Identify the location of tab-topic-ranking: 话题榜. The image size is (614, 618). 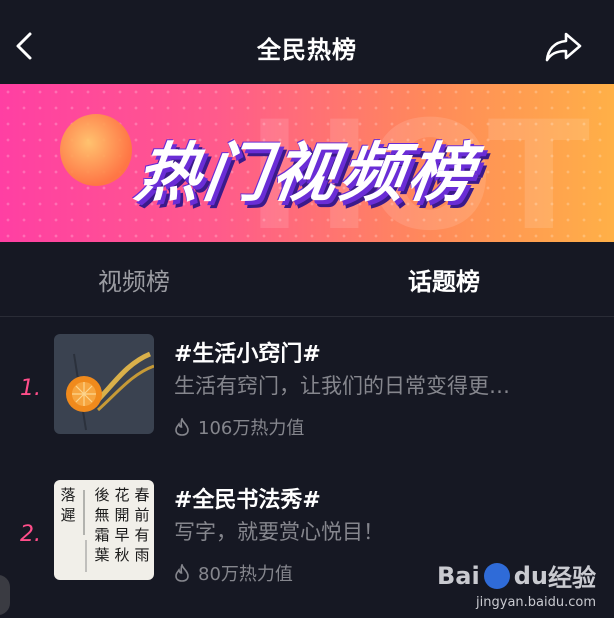
(444, 279).